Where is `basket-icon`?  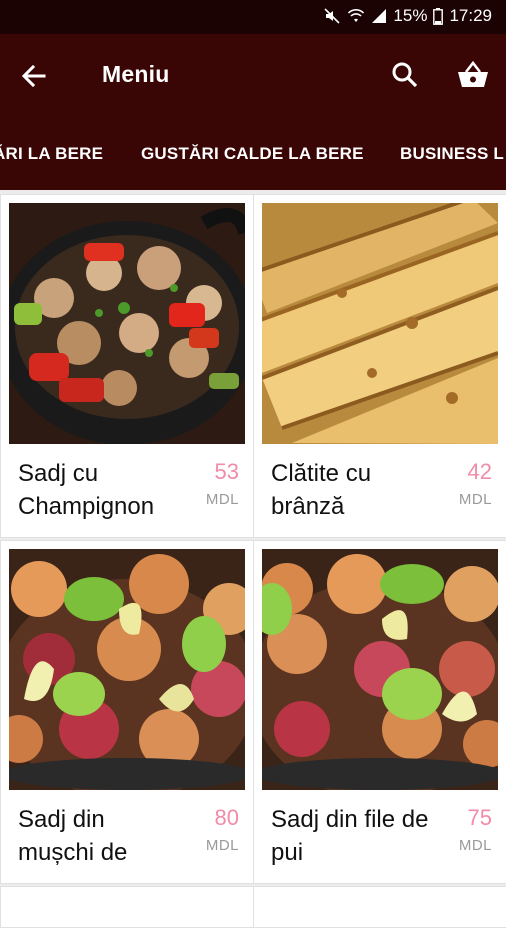 basket-icon is located at coordinates (473, 75).